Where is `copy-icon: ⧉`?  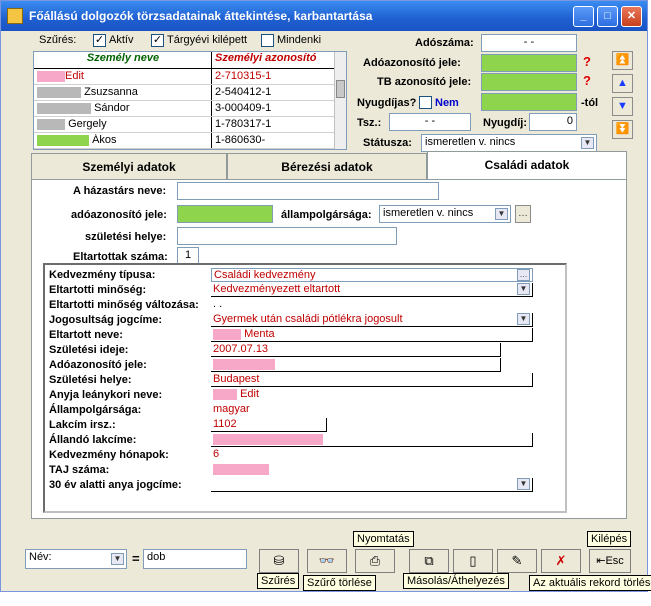 copy-icon: ⧉ is located at coordinates (429, 560).